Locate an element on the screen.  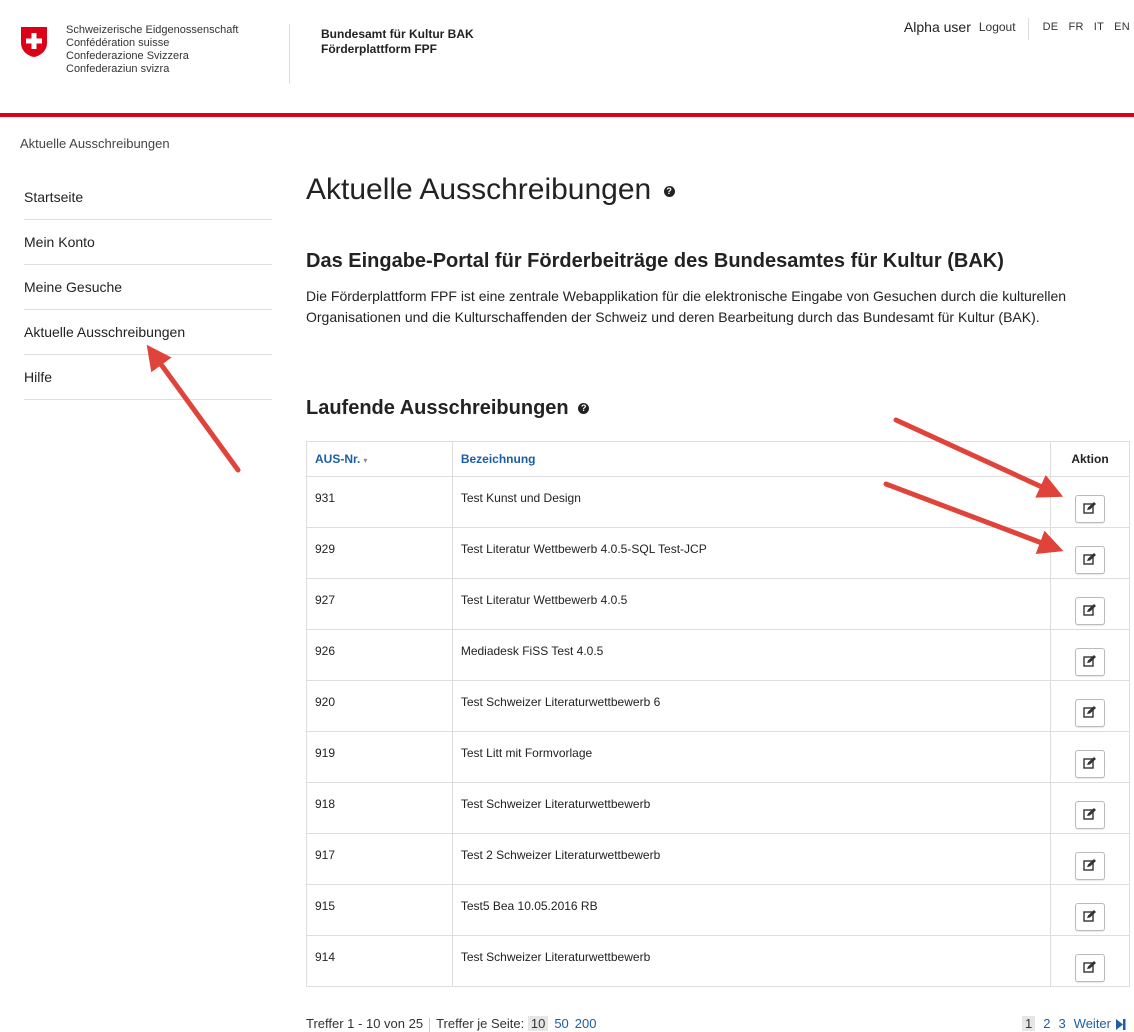
cell-aus-nr: 915 is located at coordinates (379, 910).